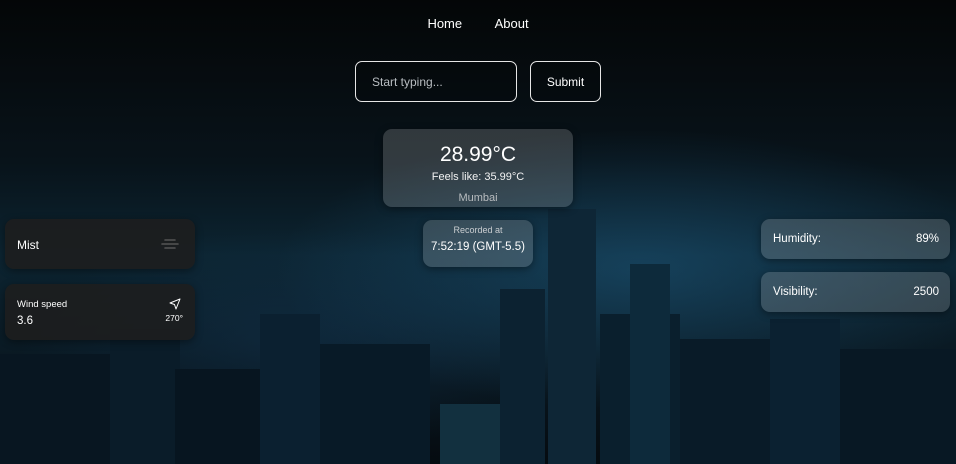 This screenshot has width=956, height=464. I want to click on condition-card: Mist, so click(100, 244).